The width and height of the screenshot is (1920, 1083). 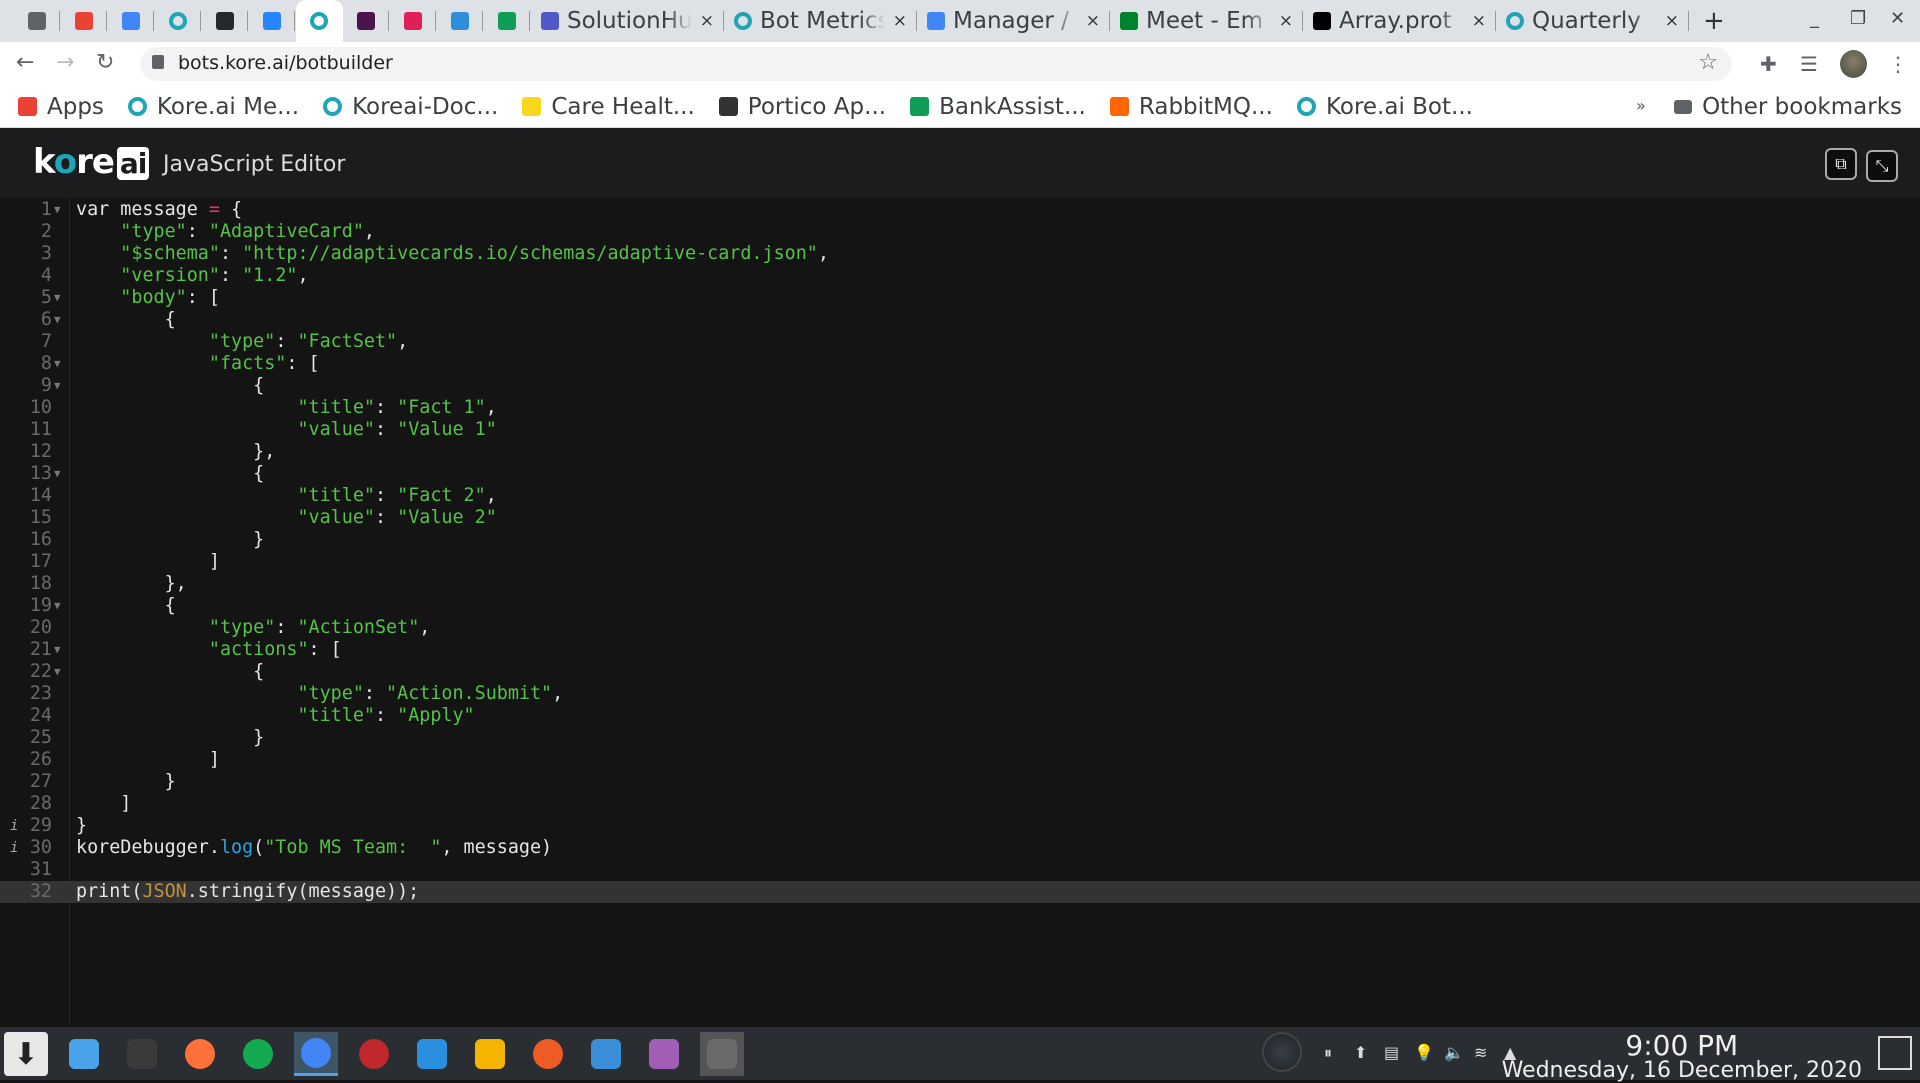 I want to click on avatar, so click(x=1853, y=64).